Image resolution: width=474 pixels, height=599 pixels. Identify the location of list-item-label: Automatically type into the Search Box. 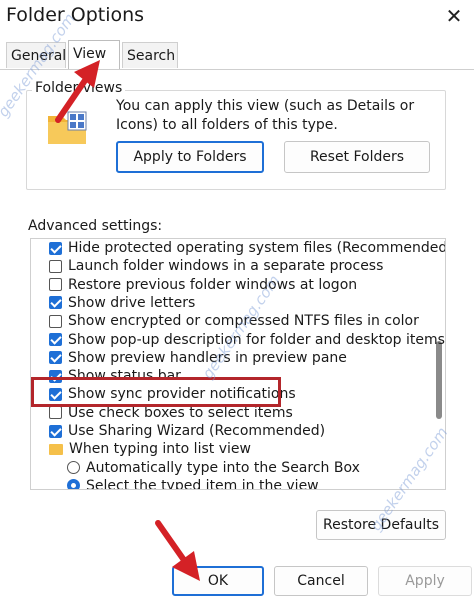
(223, 467).